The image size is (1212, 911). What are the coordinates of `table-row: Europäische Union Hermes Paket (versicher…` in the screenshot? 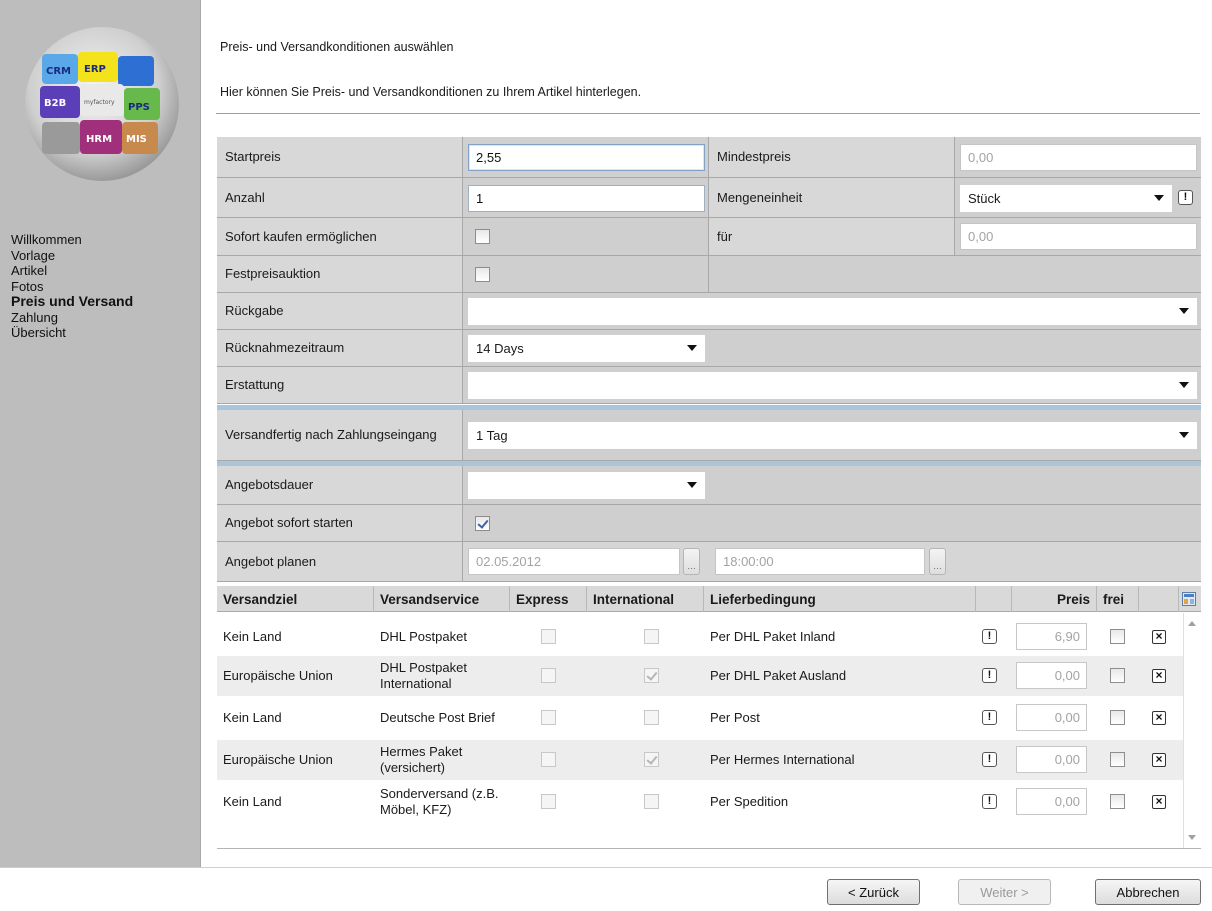 It's located at (700, 760).